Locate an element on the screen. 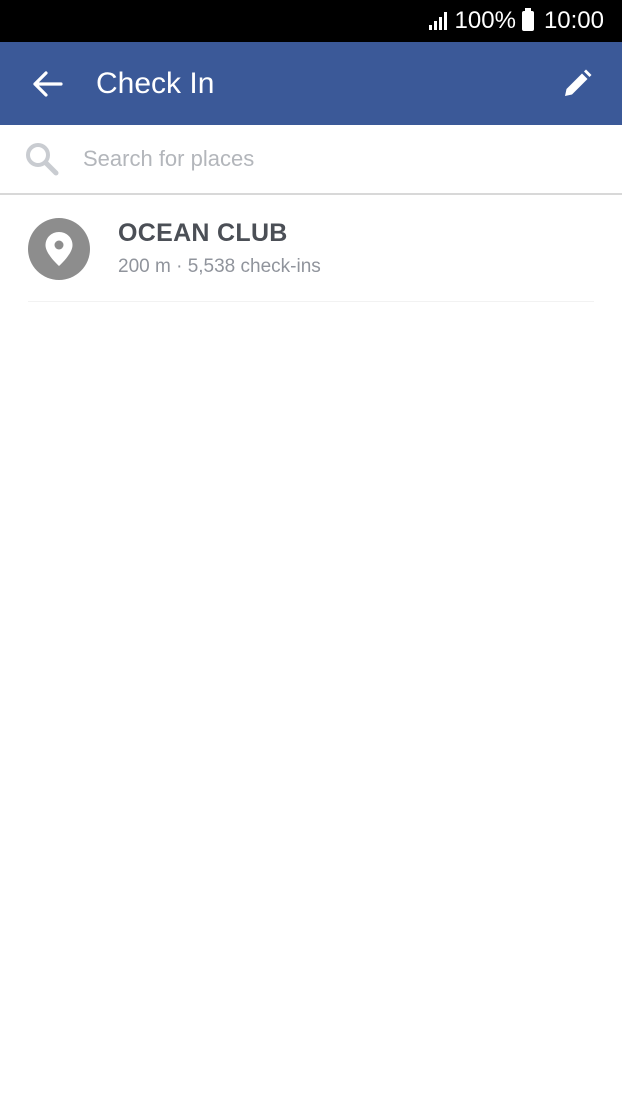 This screenshot has width=622, height=1105. location-pin-icon is located at coordinates (59, 248).